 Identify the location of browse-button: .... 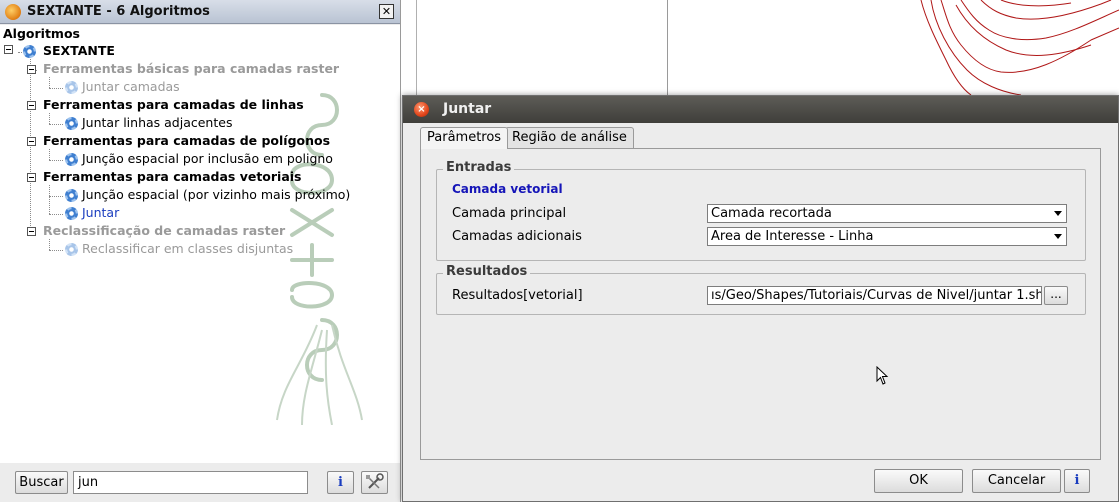
(1056, 295).